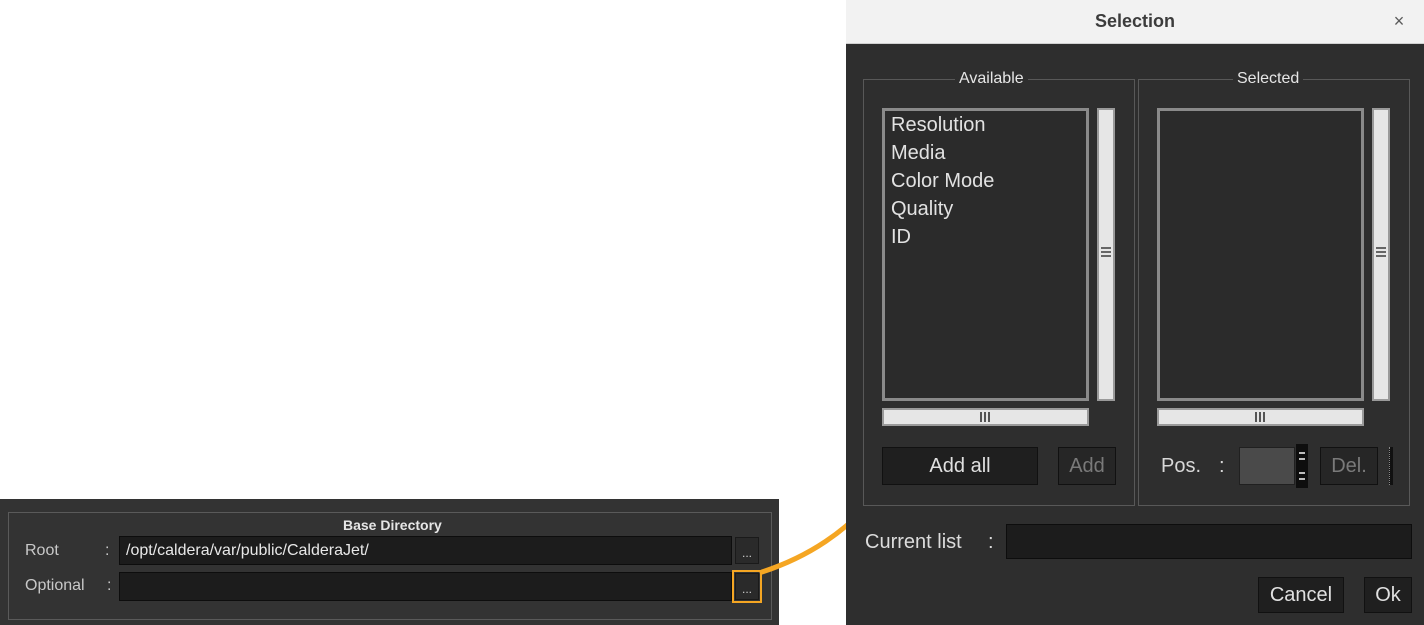 This screenshot has height=625, width=1424. What do you see at coordinates (960, 466) in the screenshot?
I see `add-all-button: Add all` at bounding box center [960, 466].